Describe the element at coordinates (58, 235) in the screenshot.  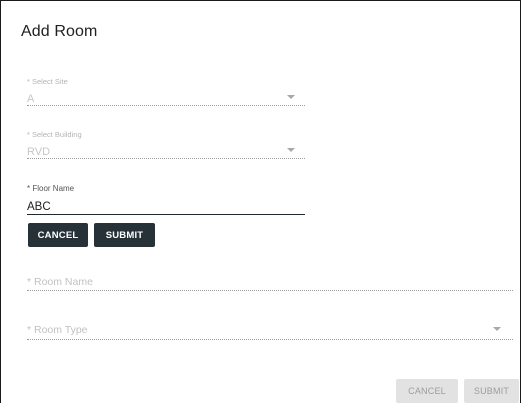
I see `floor-cancel-button: CANCEL` at that location.